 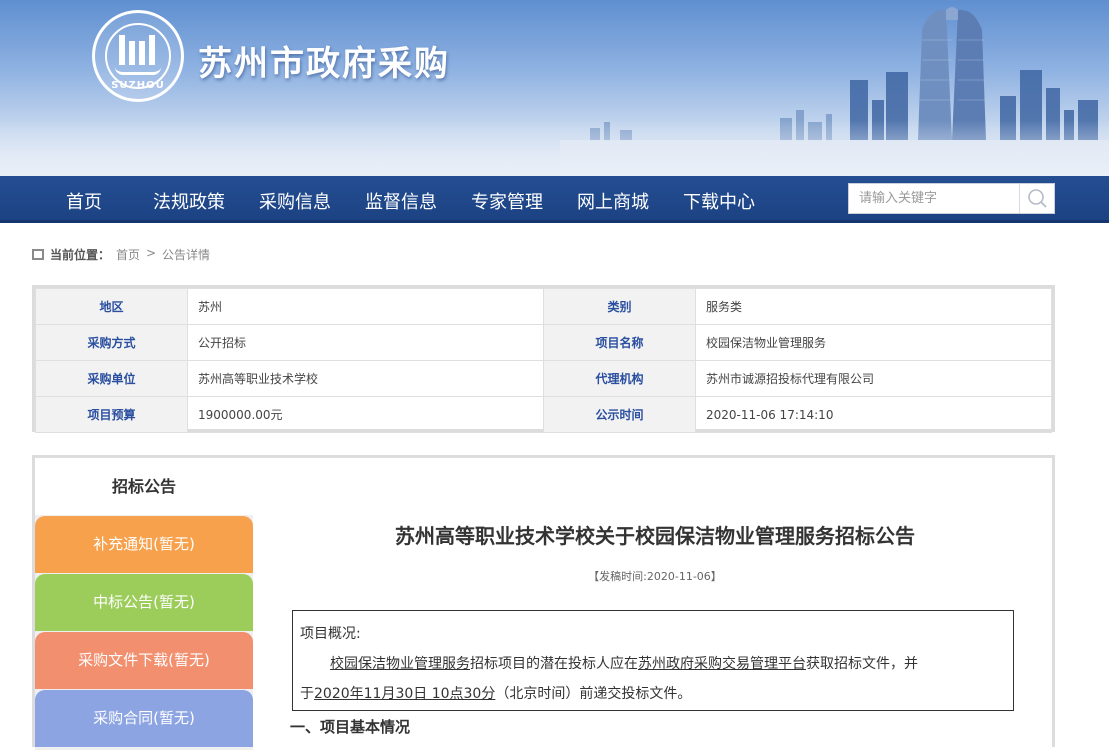 What do you see at coordinates (138, 71) in the screenshot?
I see `logo-wave-icon` at bounding box center [138, 71].